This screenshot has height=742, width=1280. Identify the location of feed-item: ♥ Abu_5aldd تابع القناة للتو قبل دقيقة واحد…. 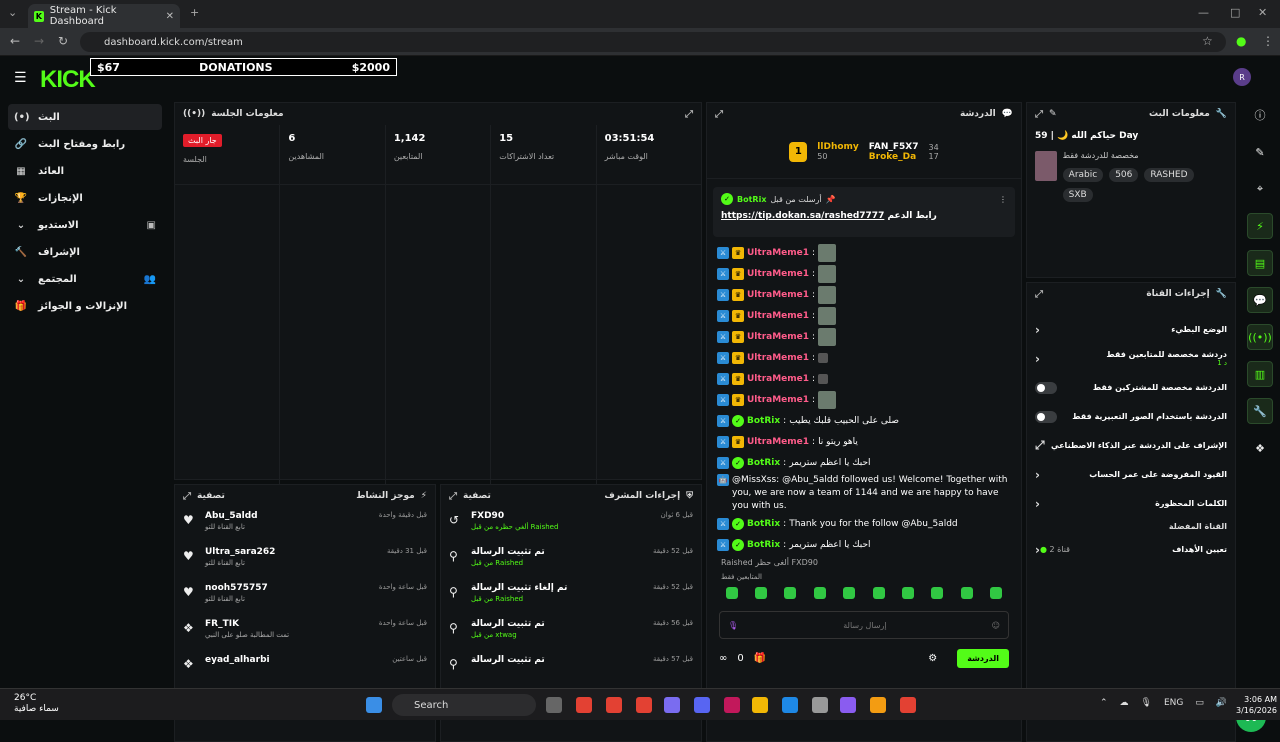
(305, 525).